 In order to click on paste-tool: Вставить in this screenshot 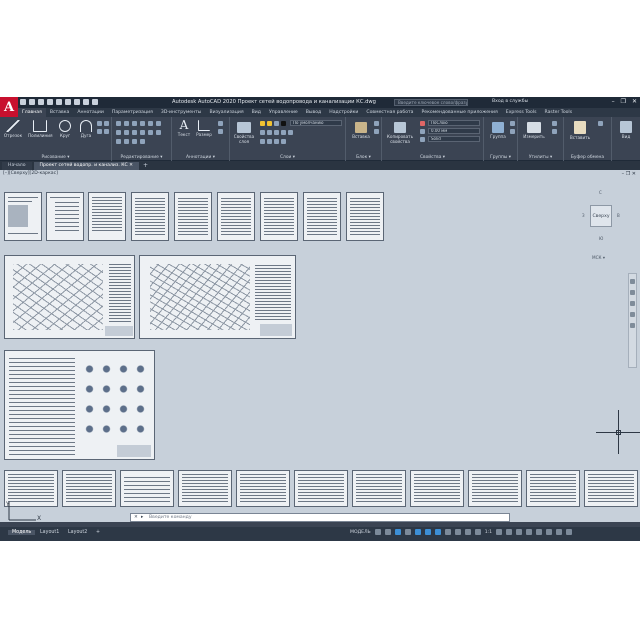, I will do `click(580, 130)`.